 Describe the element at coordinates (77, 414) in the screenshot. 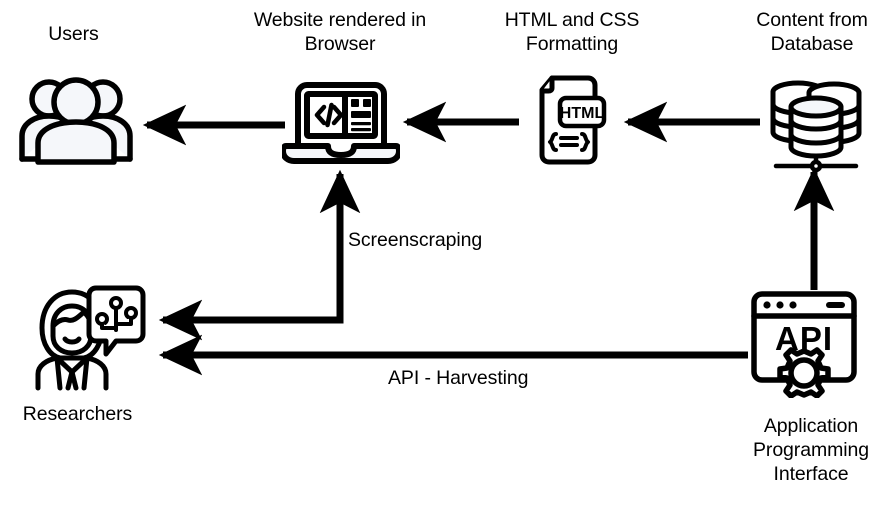

I see `node-label-researchers: Researchers` at that location.